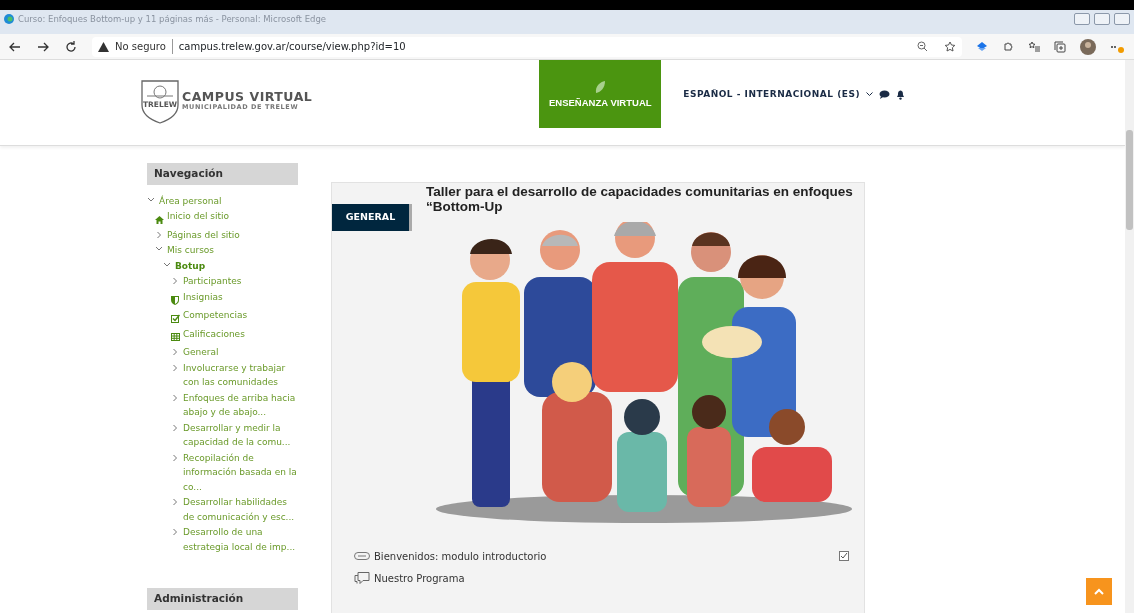 The image size is (1134, 614). I want to click on nav-link: Involucrarse y trabajar con las comunidades, so click(240, 375).